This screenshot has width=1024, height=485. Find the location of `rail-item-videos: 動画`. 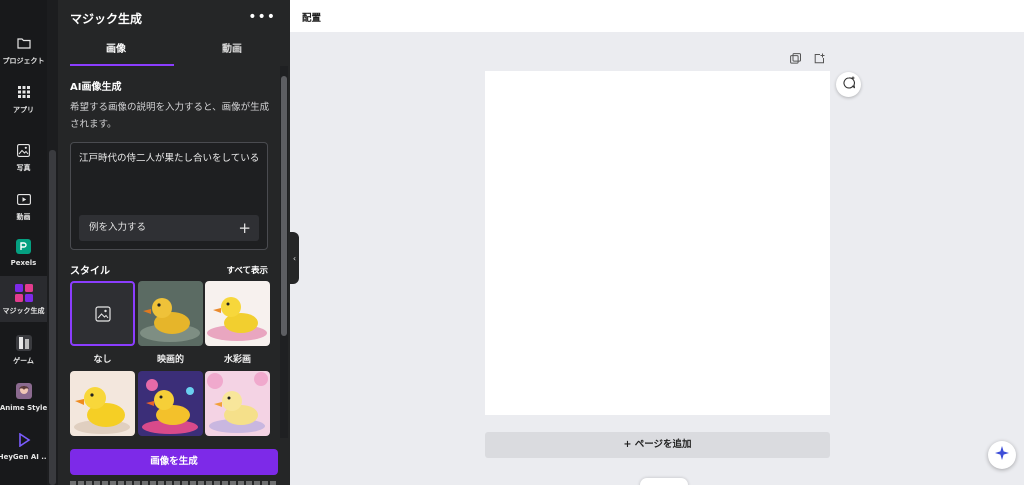

rail-item-videos: 動画 is located at coordinates (23, 205).